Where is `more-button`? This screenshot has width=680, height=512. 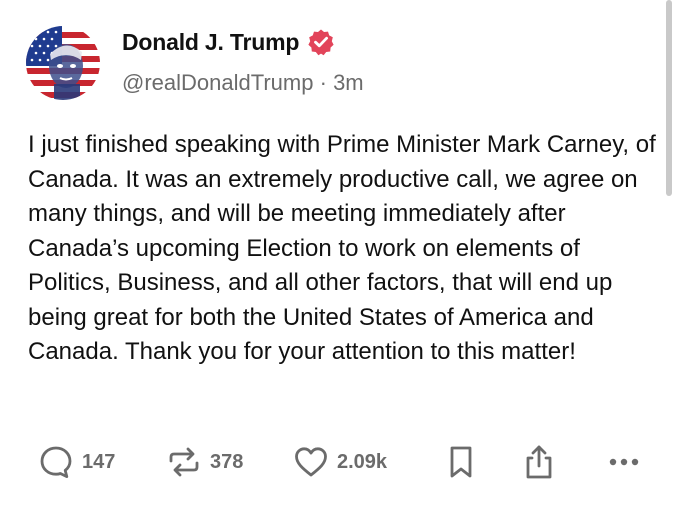
more-button is located at coordinates (624, 462).